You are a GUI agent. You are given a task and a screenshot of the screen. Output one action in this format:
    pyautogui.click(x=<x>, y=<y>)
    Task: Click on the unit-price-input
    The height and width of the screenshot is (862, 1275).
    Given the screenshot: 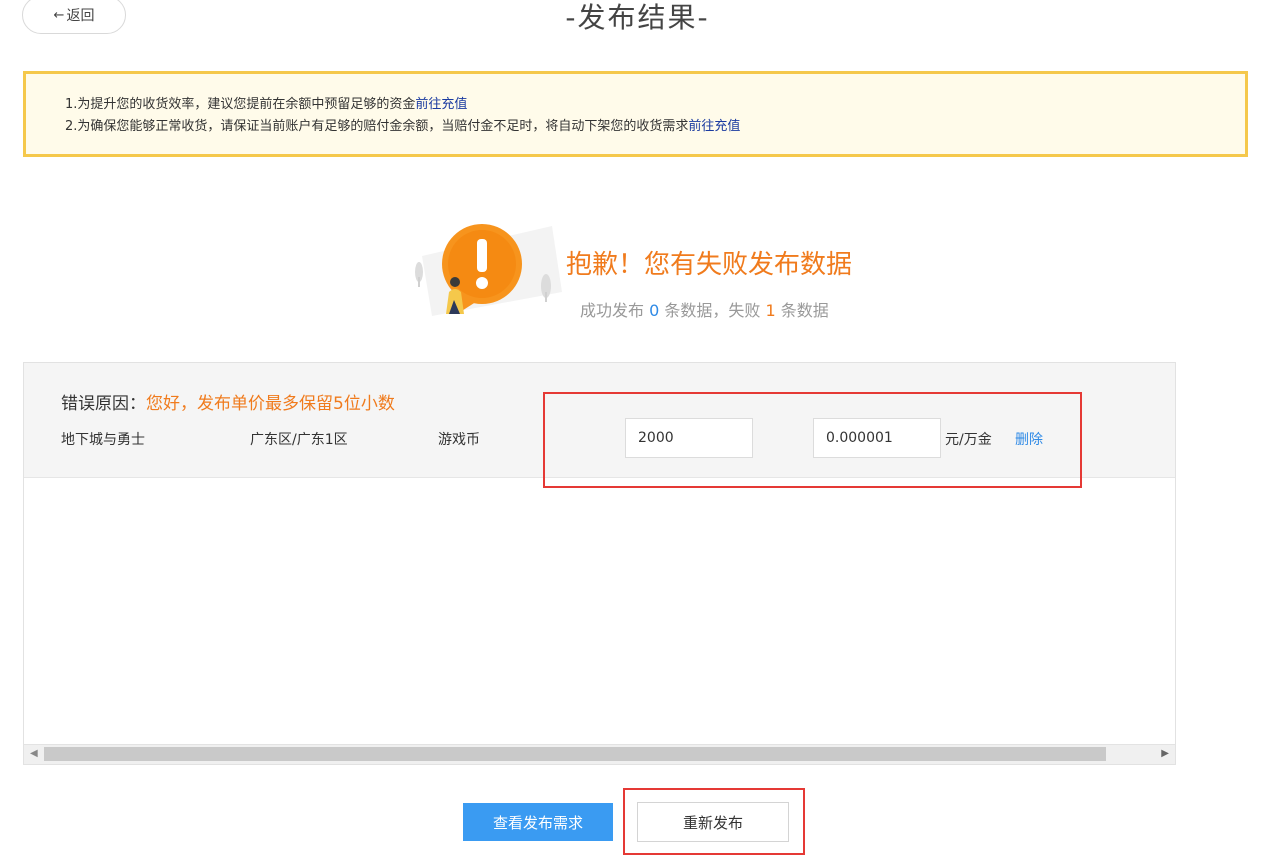 What is the action you would take?
    pyautogui.click(x=877, y=438)
    